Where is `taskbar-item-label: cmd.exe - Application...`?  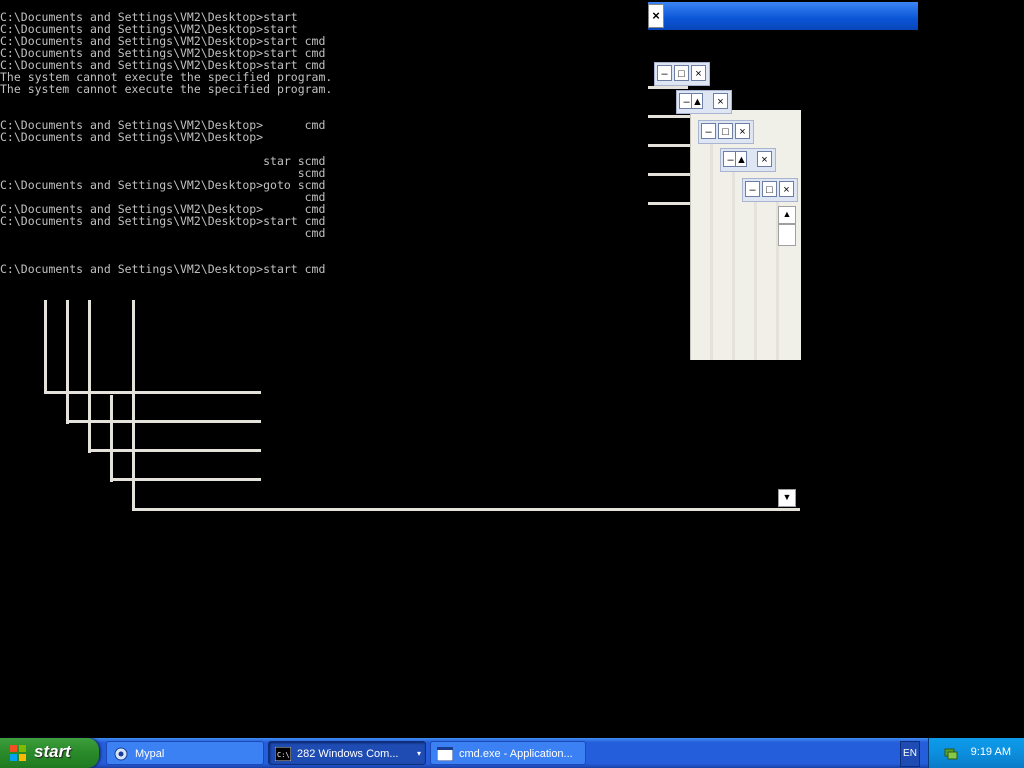 taskbar-item-label: cmd.exe - Application... is located at coordinates (516, 754).